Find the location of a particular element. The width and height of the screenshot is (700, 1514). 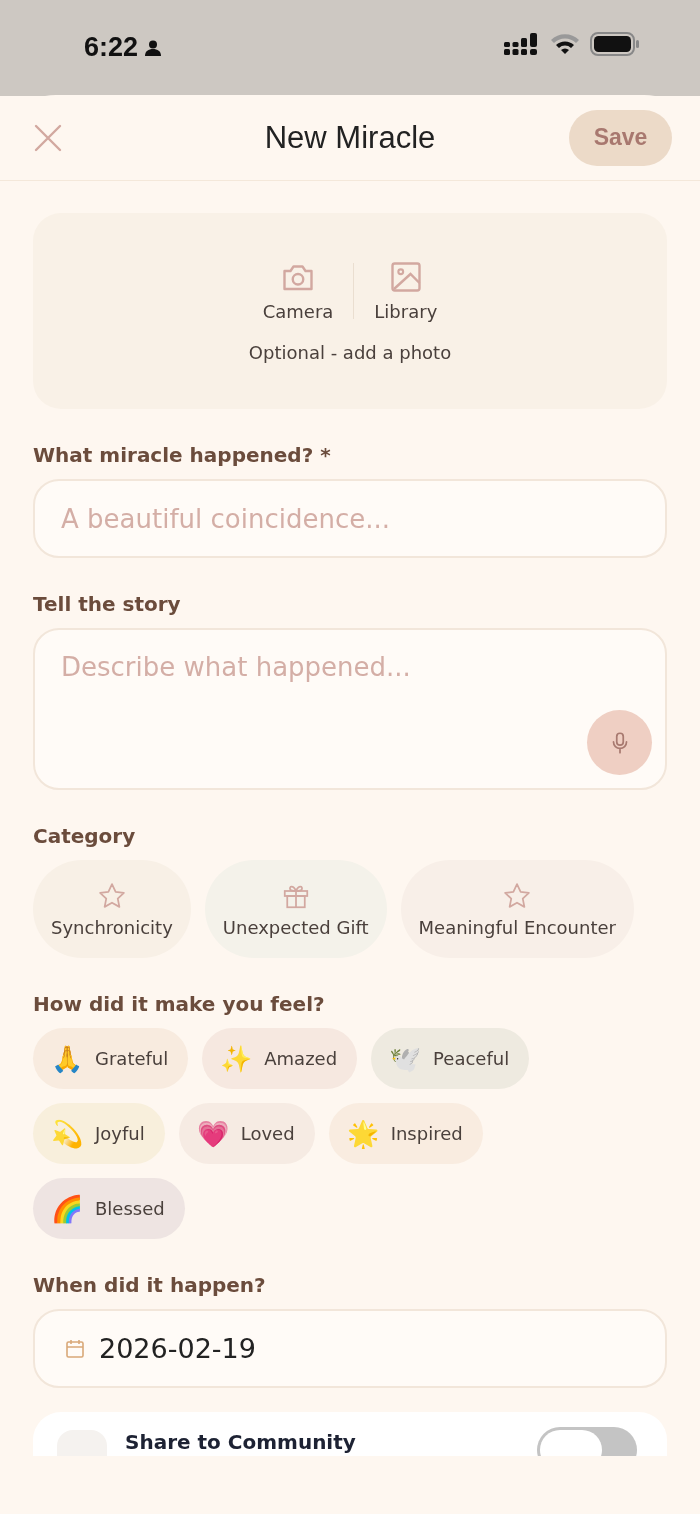

feeling-chip: 🌈 Blessed is located at coordinates (109, 1208).